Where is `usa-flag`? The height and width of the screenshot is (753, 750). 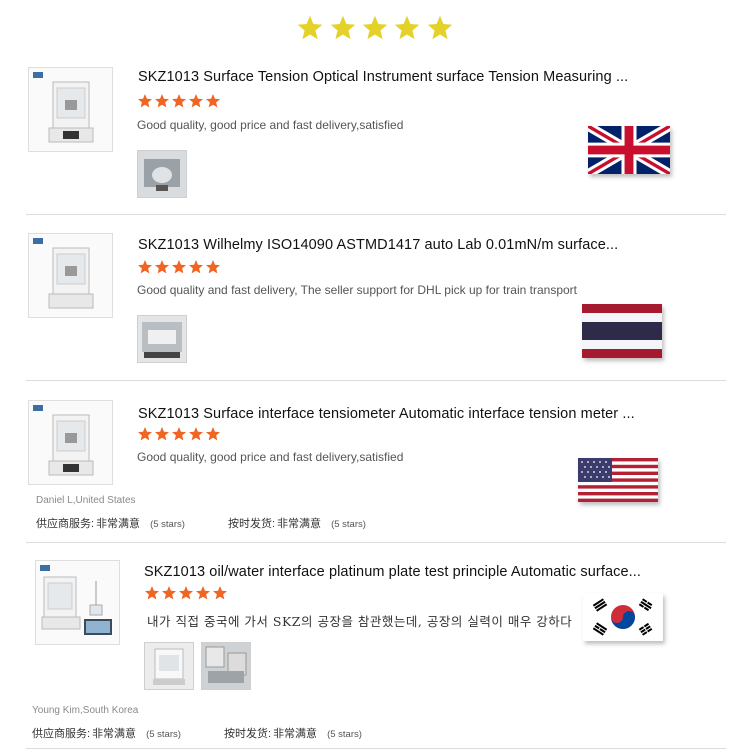
usa-flag is located at coordinates (618, 480).